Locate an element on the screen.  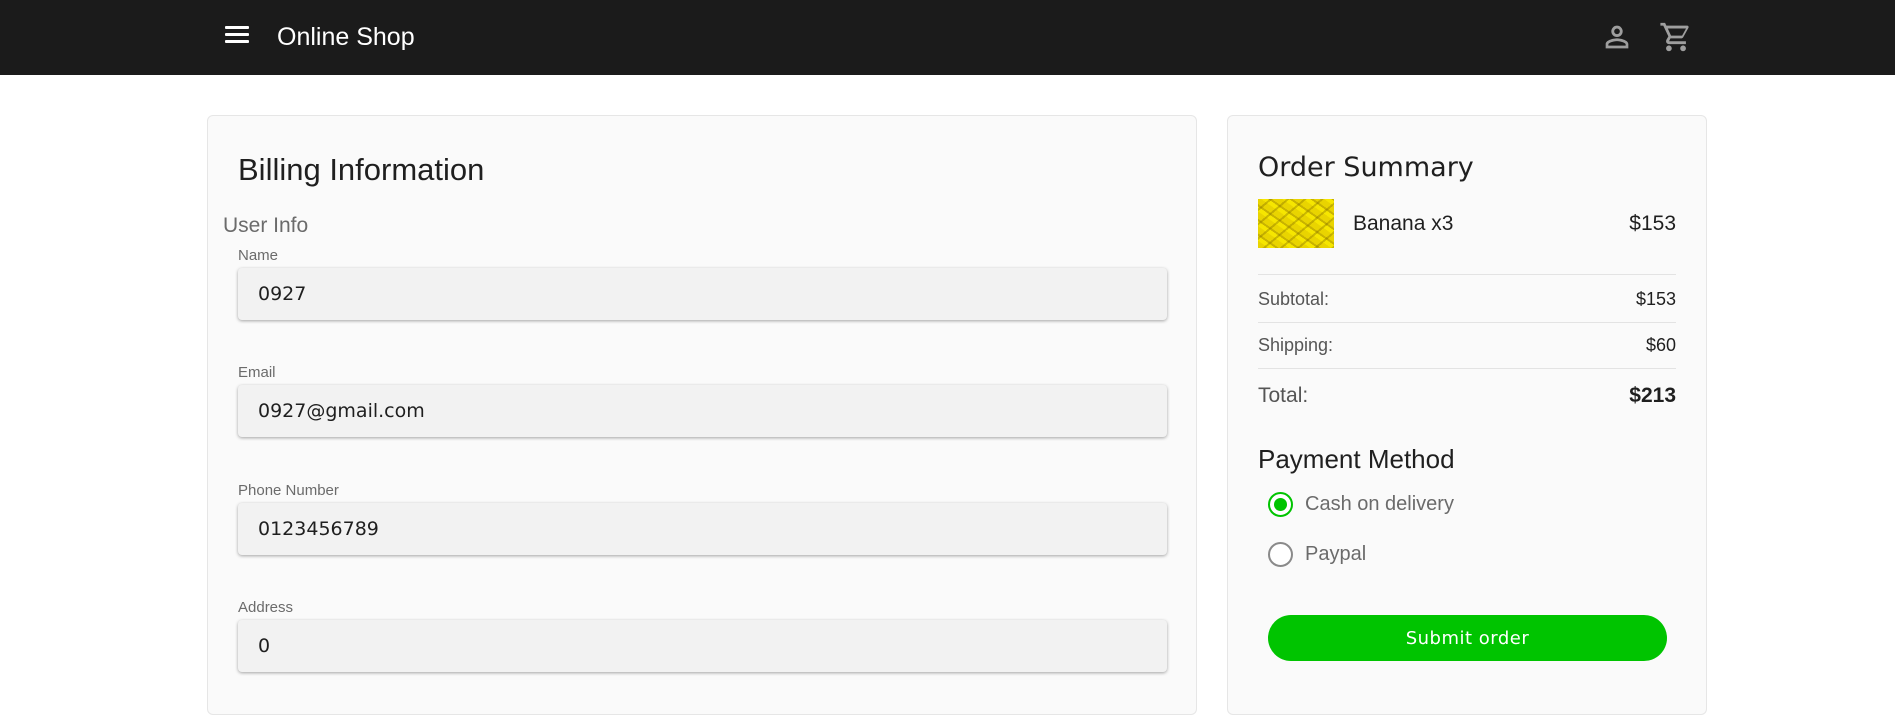
email-label: Email is located at coordinates (257, 372).